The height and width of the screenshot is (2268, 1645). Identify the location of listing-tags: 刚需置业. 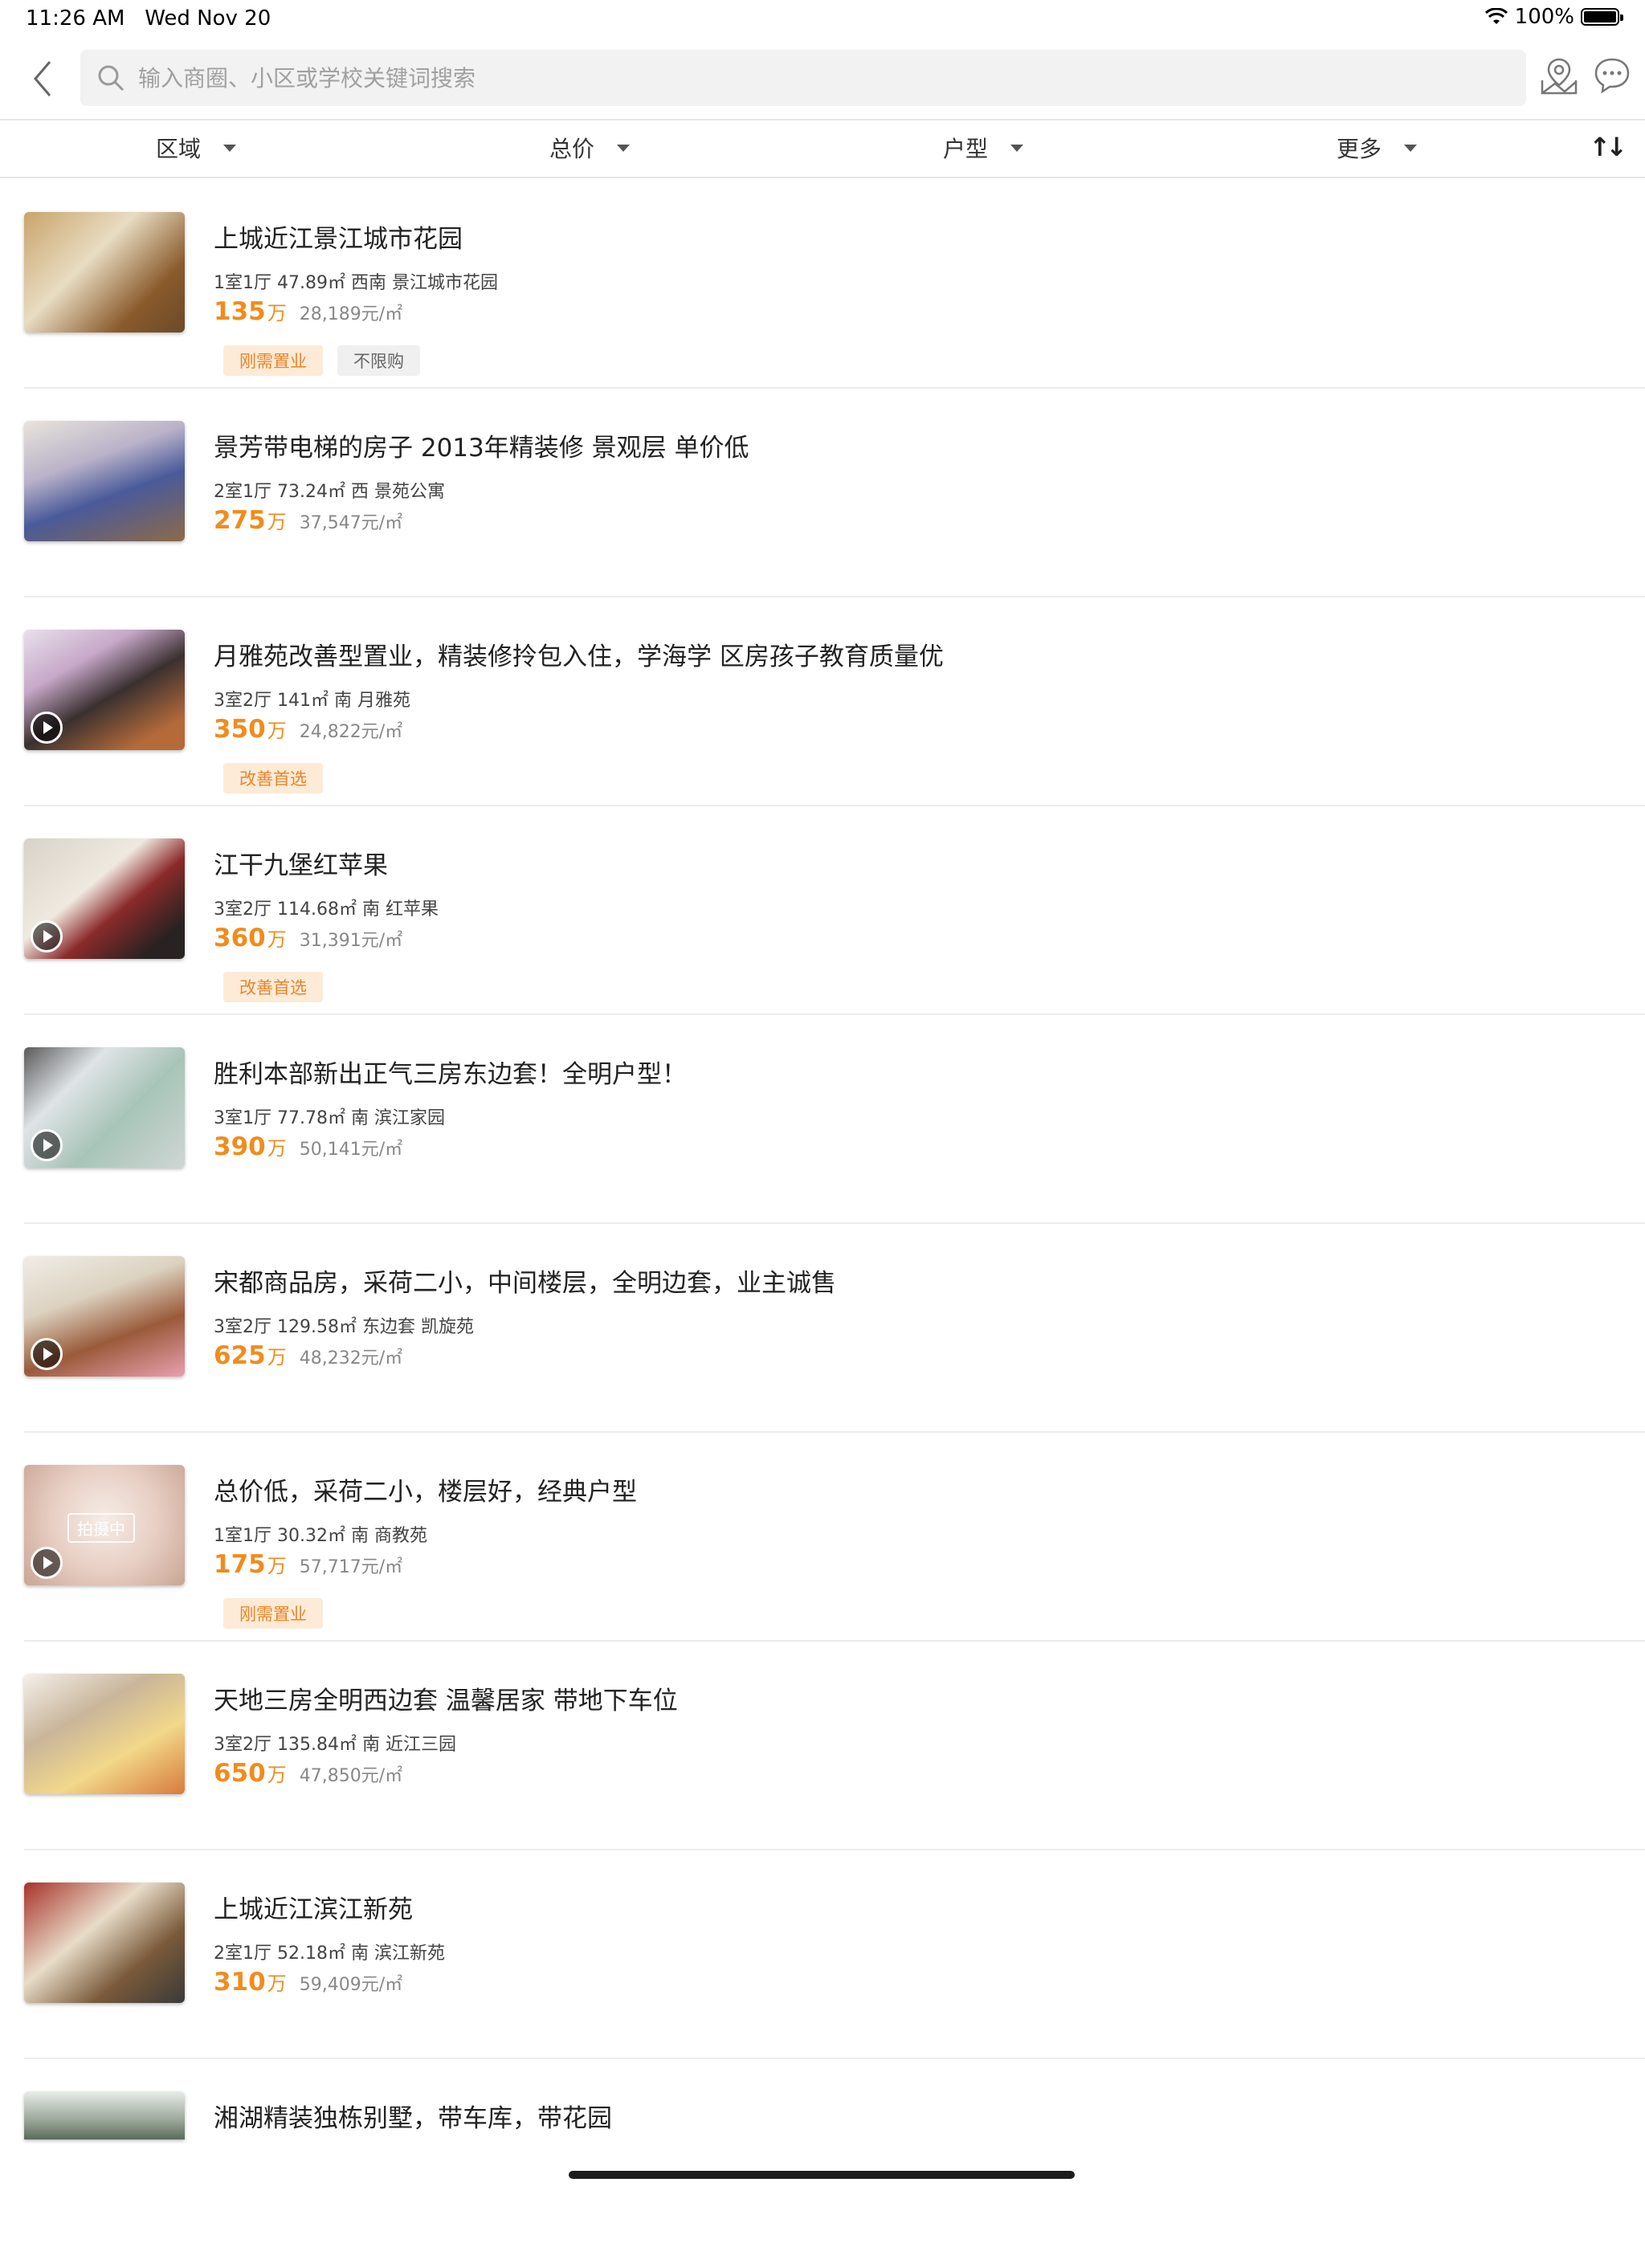
(273, 1613).